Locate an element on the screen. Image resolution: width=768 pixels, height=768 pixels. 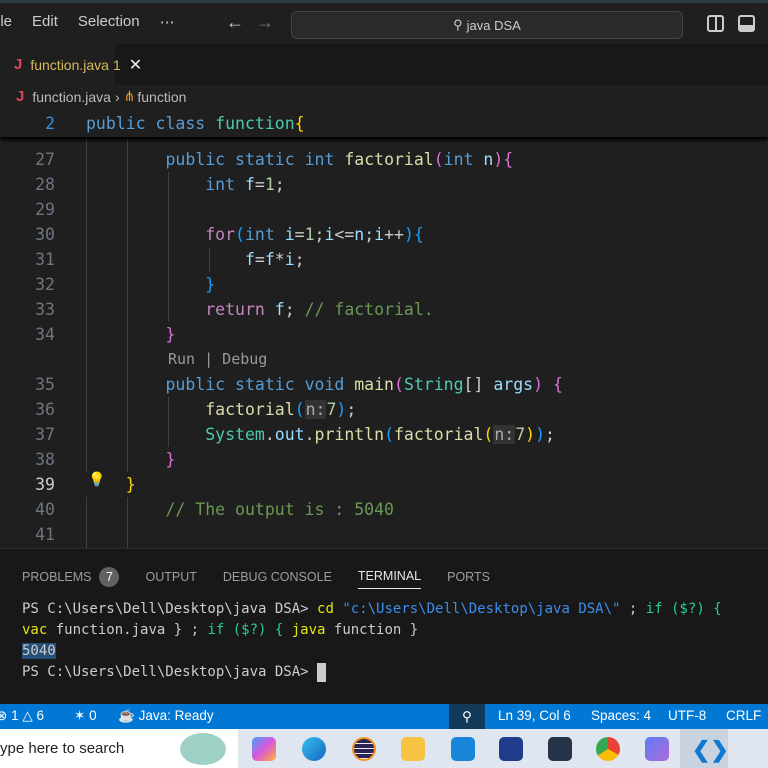
code-token: n: is located at coordinates (315, 409).